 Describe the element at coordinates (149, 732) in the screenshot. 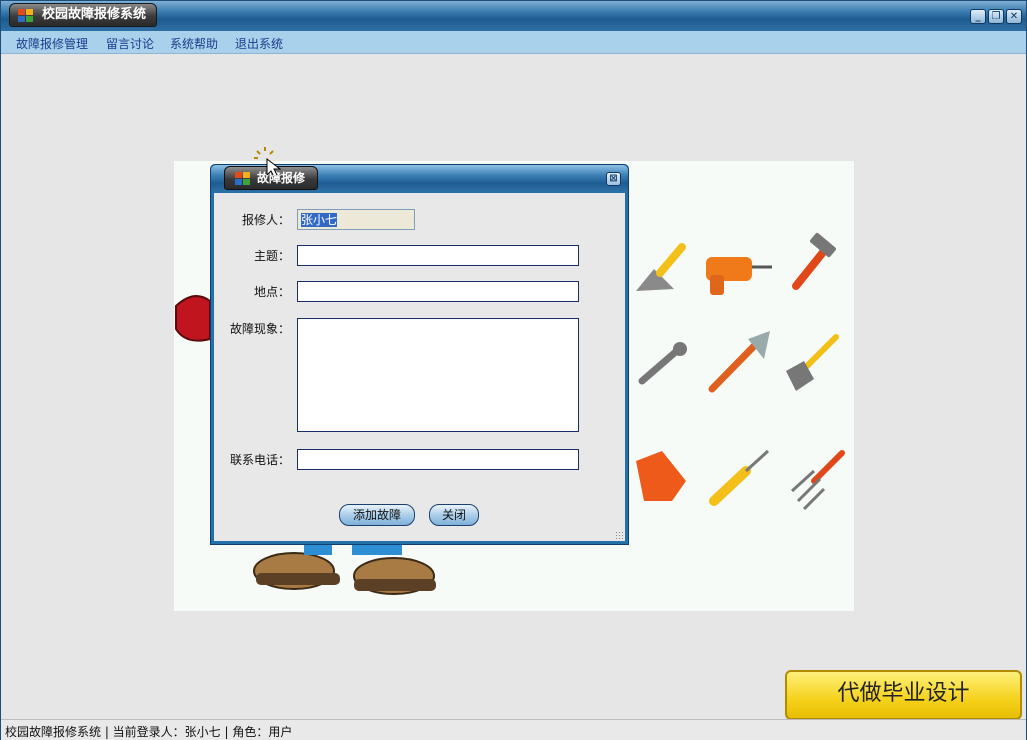

I see `status-text: 校园故障报修系统 | 当前登录人：张小七 | 角色：用户` at that location.